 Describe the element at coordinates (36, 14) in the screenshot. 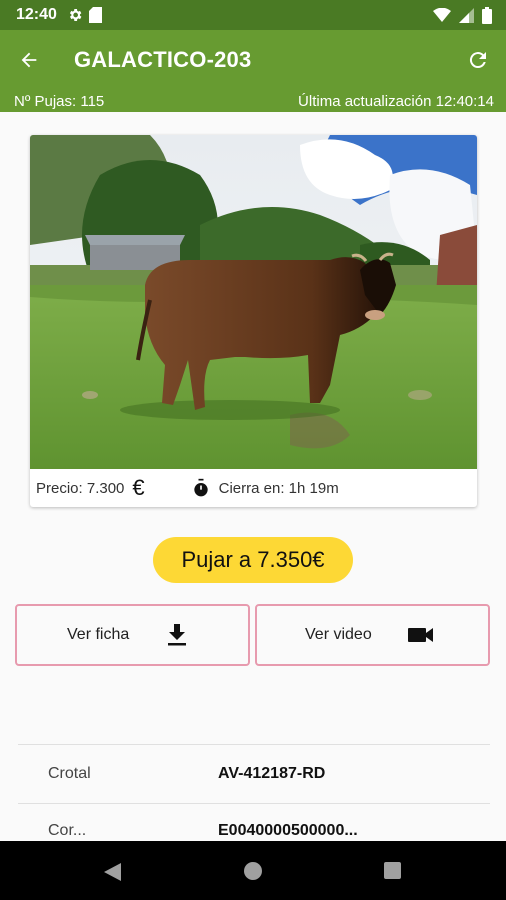

I see `status-time: 12:40` at that location.